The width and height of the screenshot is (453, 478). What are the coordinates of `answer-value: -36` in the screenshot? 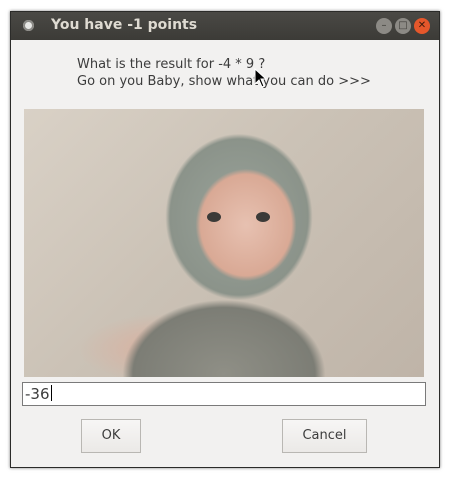 It's located at (37, 394).